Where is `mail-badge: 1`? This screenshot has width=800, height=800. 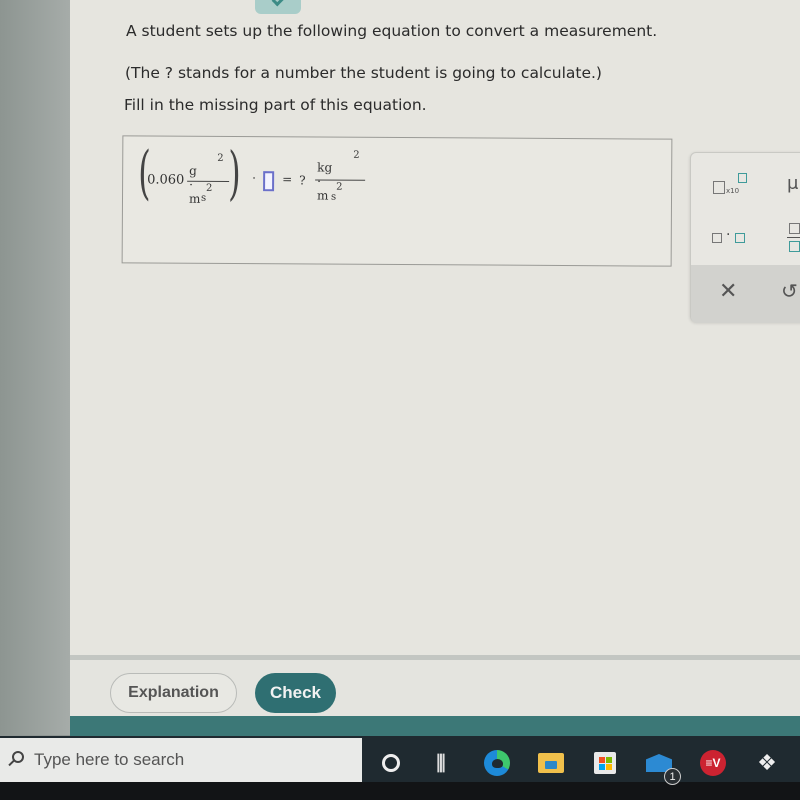 mail-badge: 1 is located at coordinates (672, 776).